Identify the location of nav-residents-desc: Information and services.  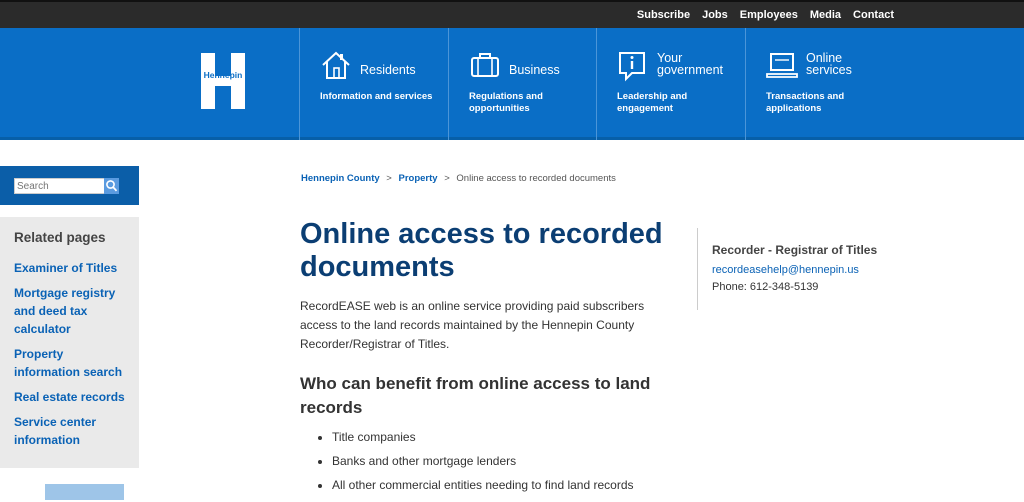
(376, 96).